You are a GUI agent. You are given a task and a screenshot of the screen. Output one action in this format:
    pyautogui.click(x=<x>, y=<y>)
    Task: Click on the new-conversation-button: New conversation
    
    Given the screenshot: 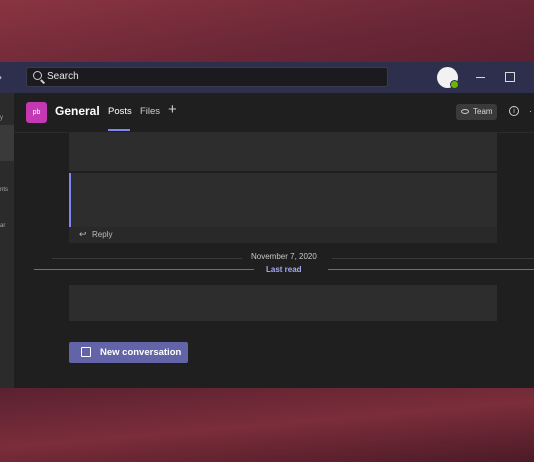 What is the action you would take?
    pyautogui.click(x=128, y=352)
    